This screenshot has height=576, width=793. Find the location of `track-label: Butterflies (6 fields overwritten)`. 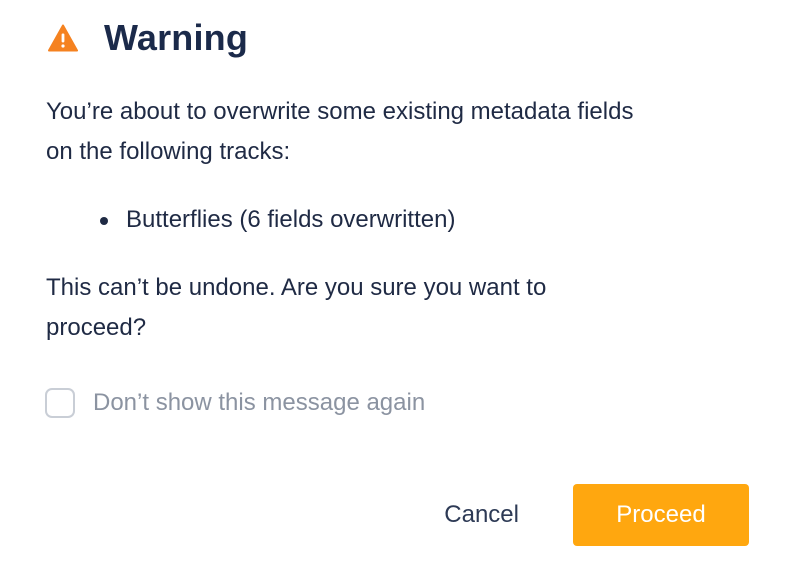

track-label: Butterflies (6 fields overwritten) is located at coordinates (291, 219).